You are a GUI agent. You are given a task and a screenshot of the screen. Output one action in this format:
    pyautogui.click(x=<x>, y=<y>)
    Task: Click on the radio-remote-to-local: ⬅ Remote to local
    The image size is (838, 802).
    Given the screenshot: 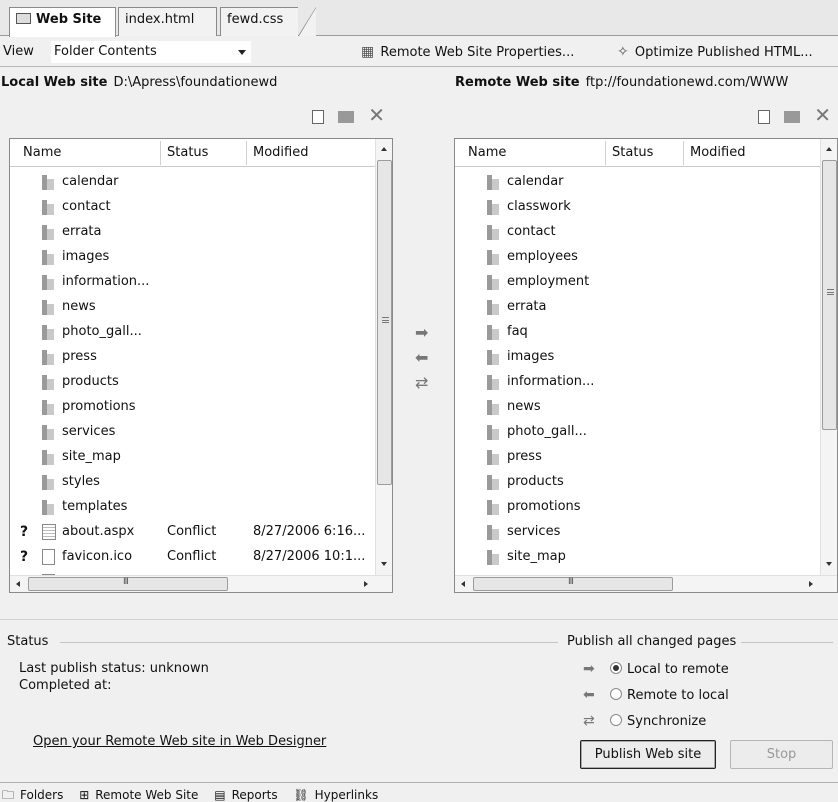 What is the action you would take?
    pyautogui.click(x=656, y=695)
    